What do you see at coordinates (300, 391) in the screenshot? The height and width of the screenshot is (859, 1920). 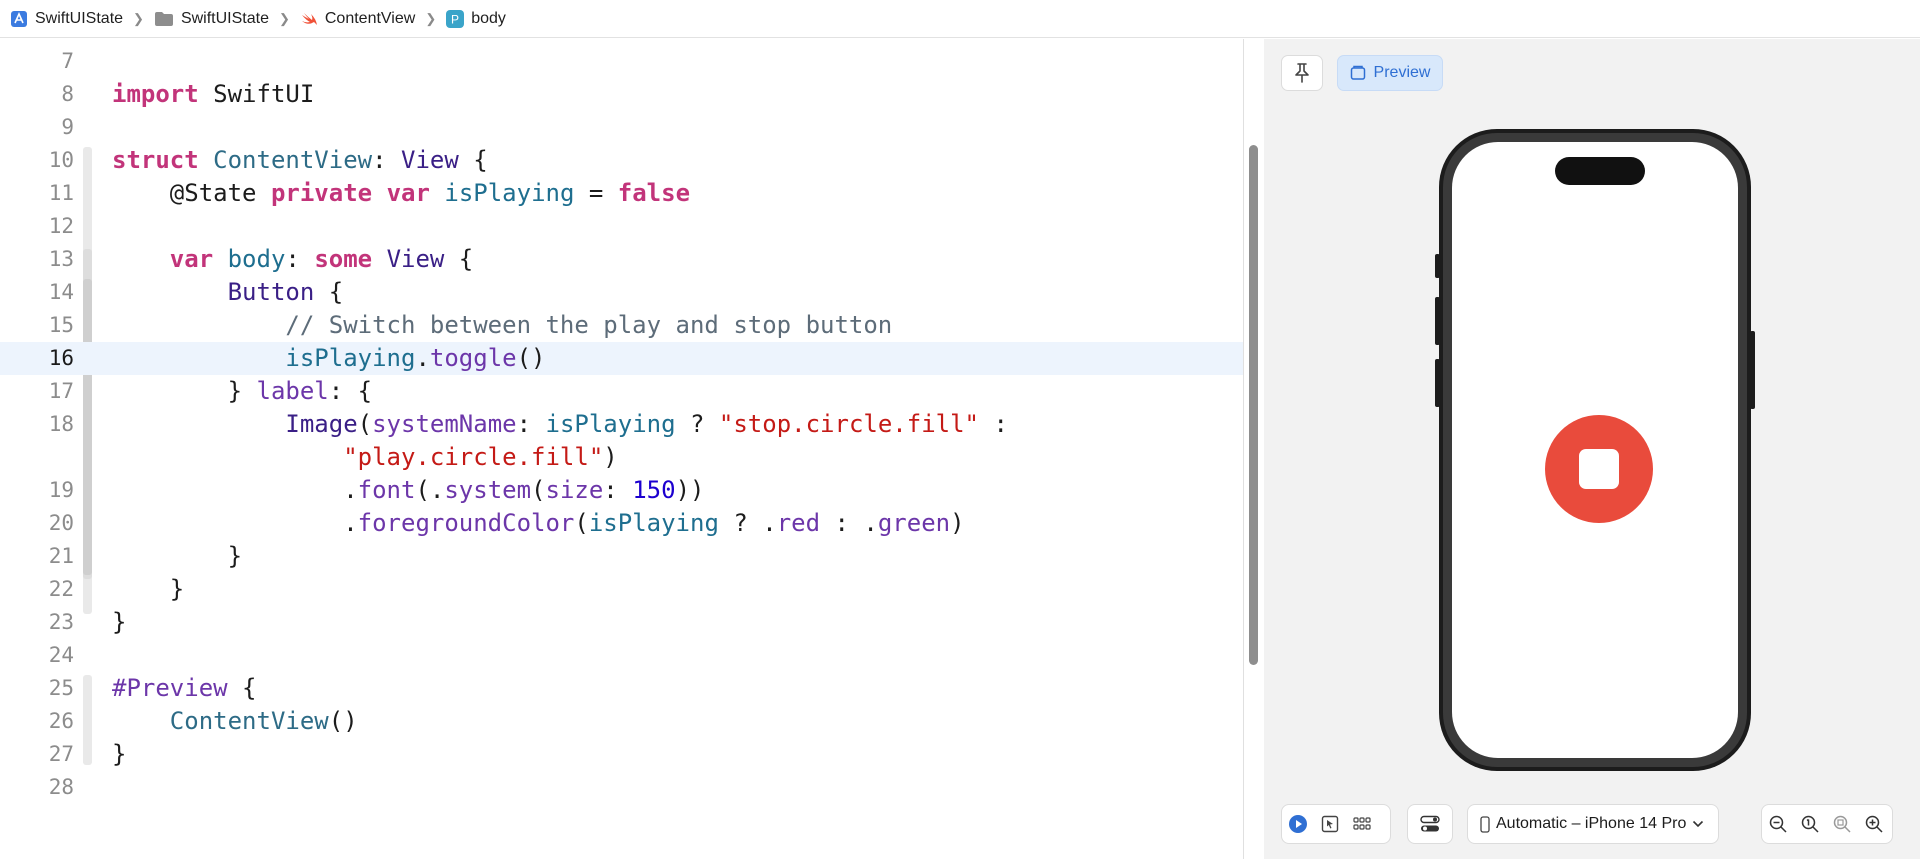 I see `code-text: } label: {` at bounding box center [300, 391].